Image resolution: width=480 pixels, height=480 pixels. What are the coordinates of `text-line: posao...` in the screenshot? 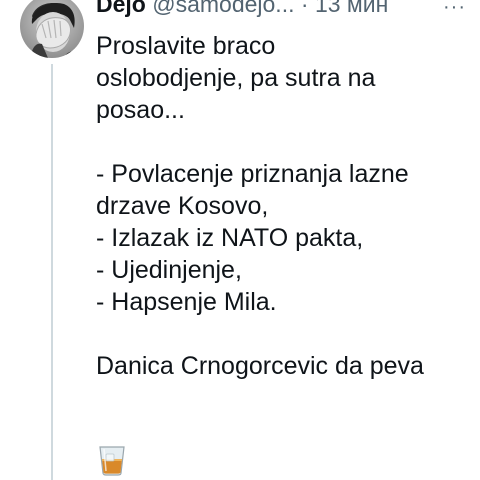 It's located at (140, 110).